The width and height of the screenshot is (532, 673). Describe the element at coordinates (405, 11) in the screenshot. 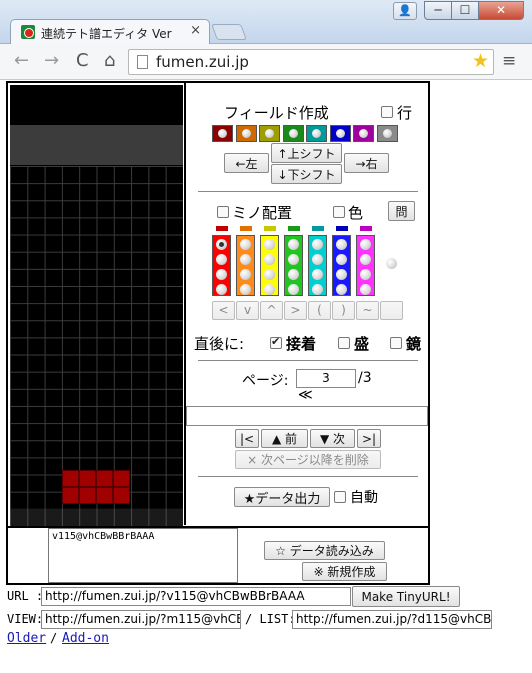

I see `user-profile-icon: 👤` at that location.